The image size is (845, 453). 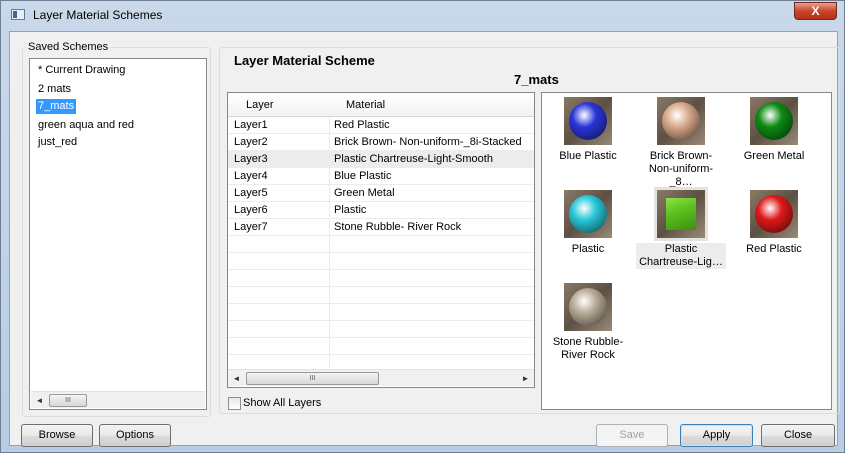 What do you see at coordinates (428, 142) in the screenshot?
I see `material-cell: Brick Brown- Non-uniform-_8i-Stacked` at bounding box center [428, 142].